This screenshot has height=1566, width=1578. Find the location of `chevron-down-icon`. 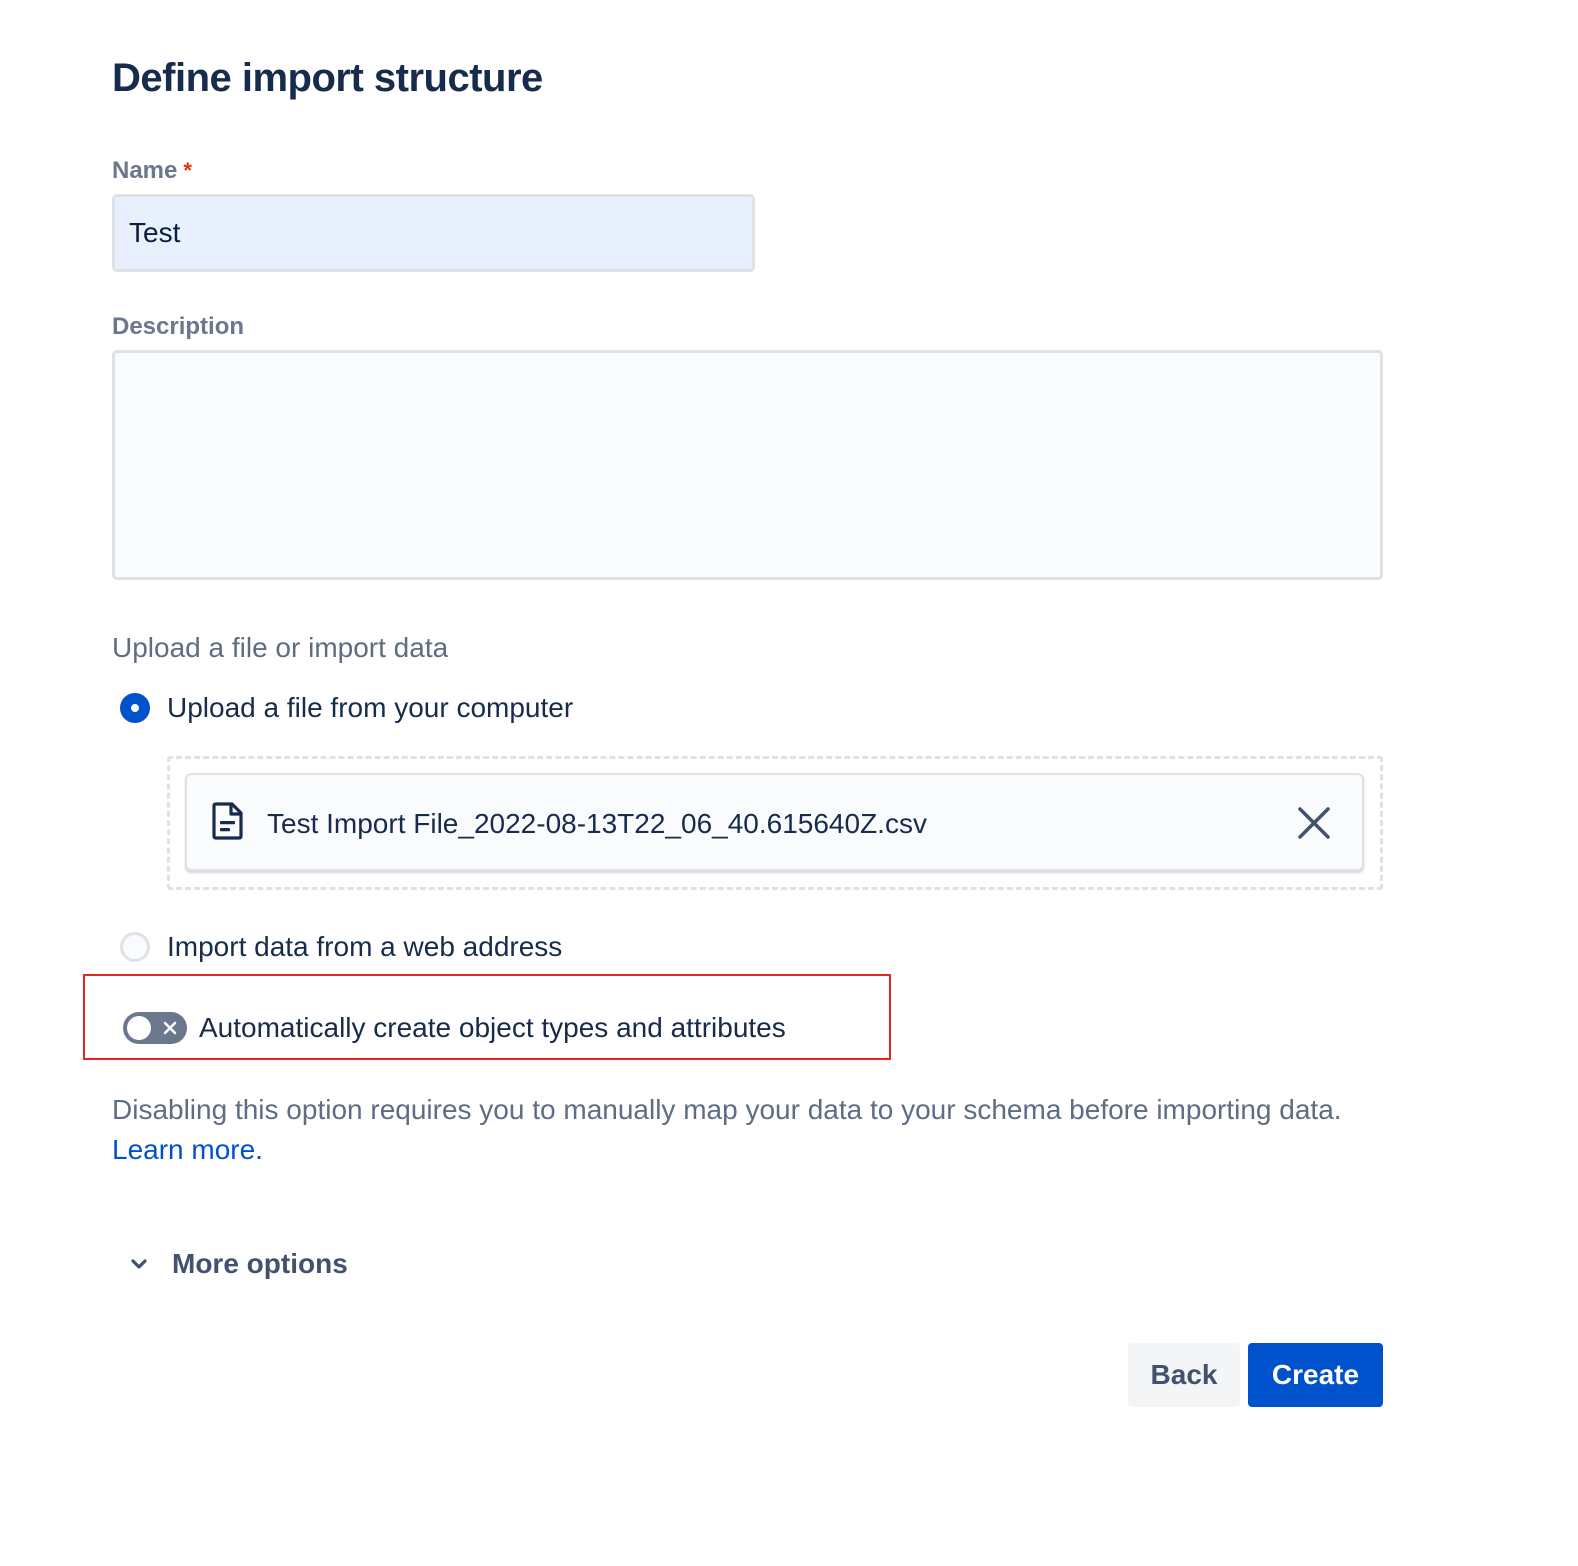

chevron-down-icon is located at coordinates (139, 1264).